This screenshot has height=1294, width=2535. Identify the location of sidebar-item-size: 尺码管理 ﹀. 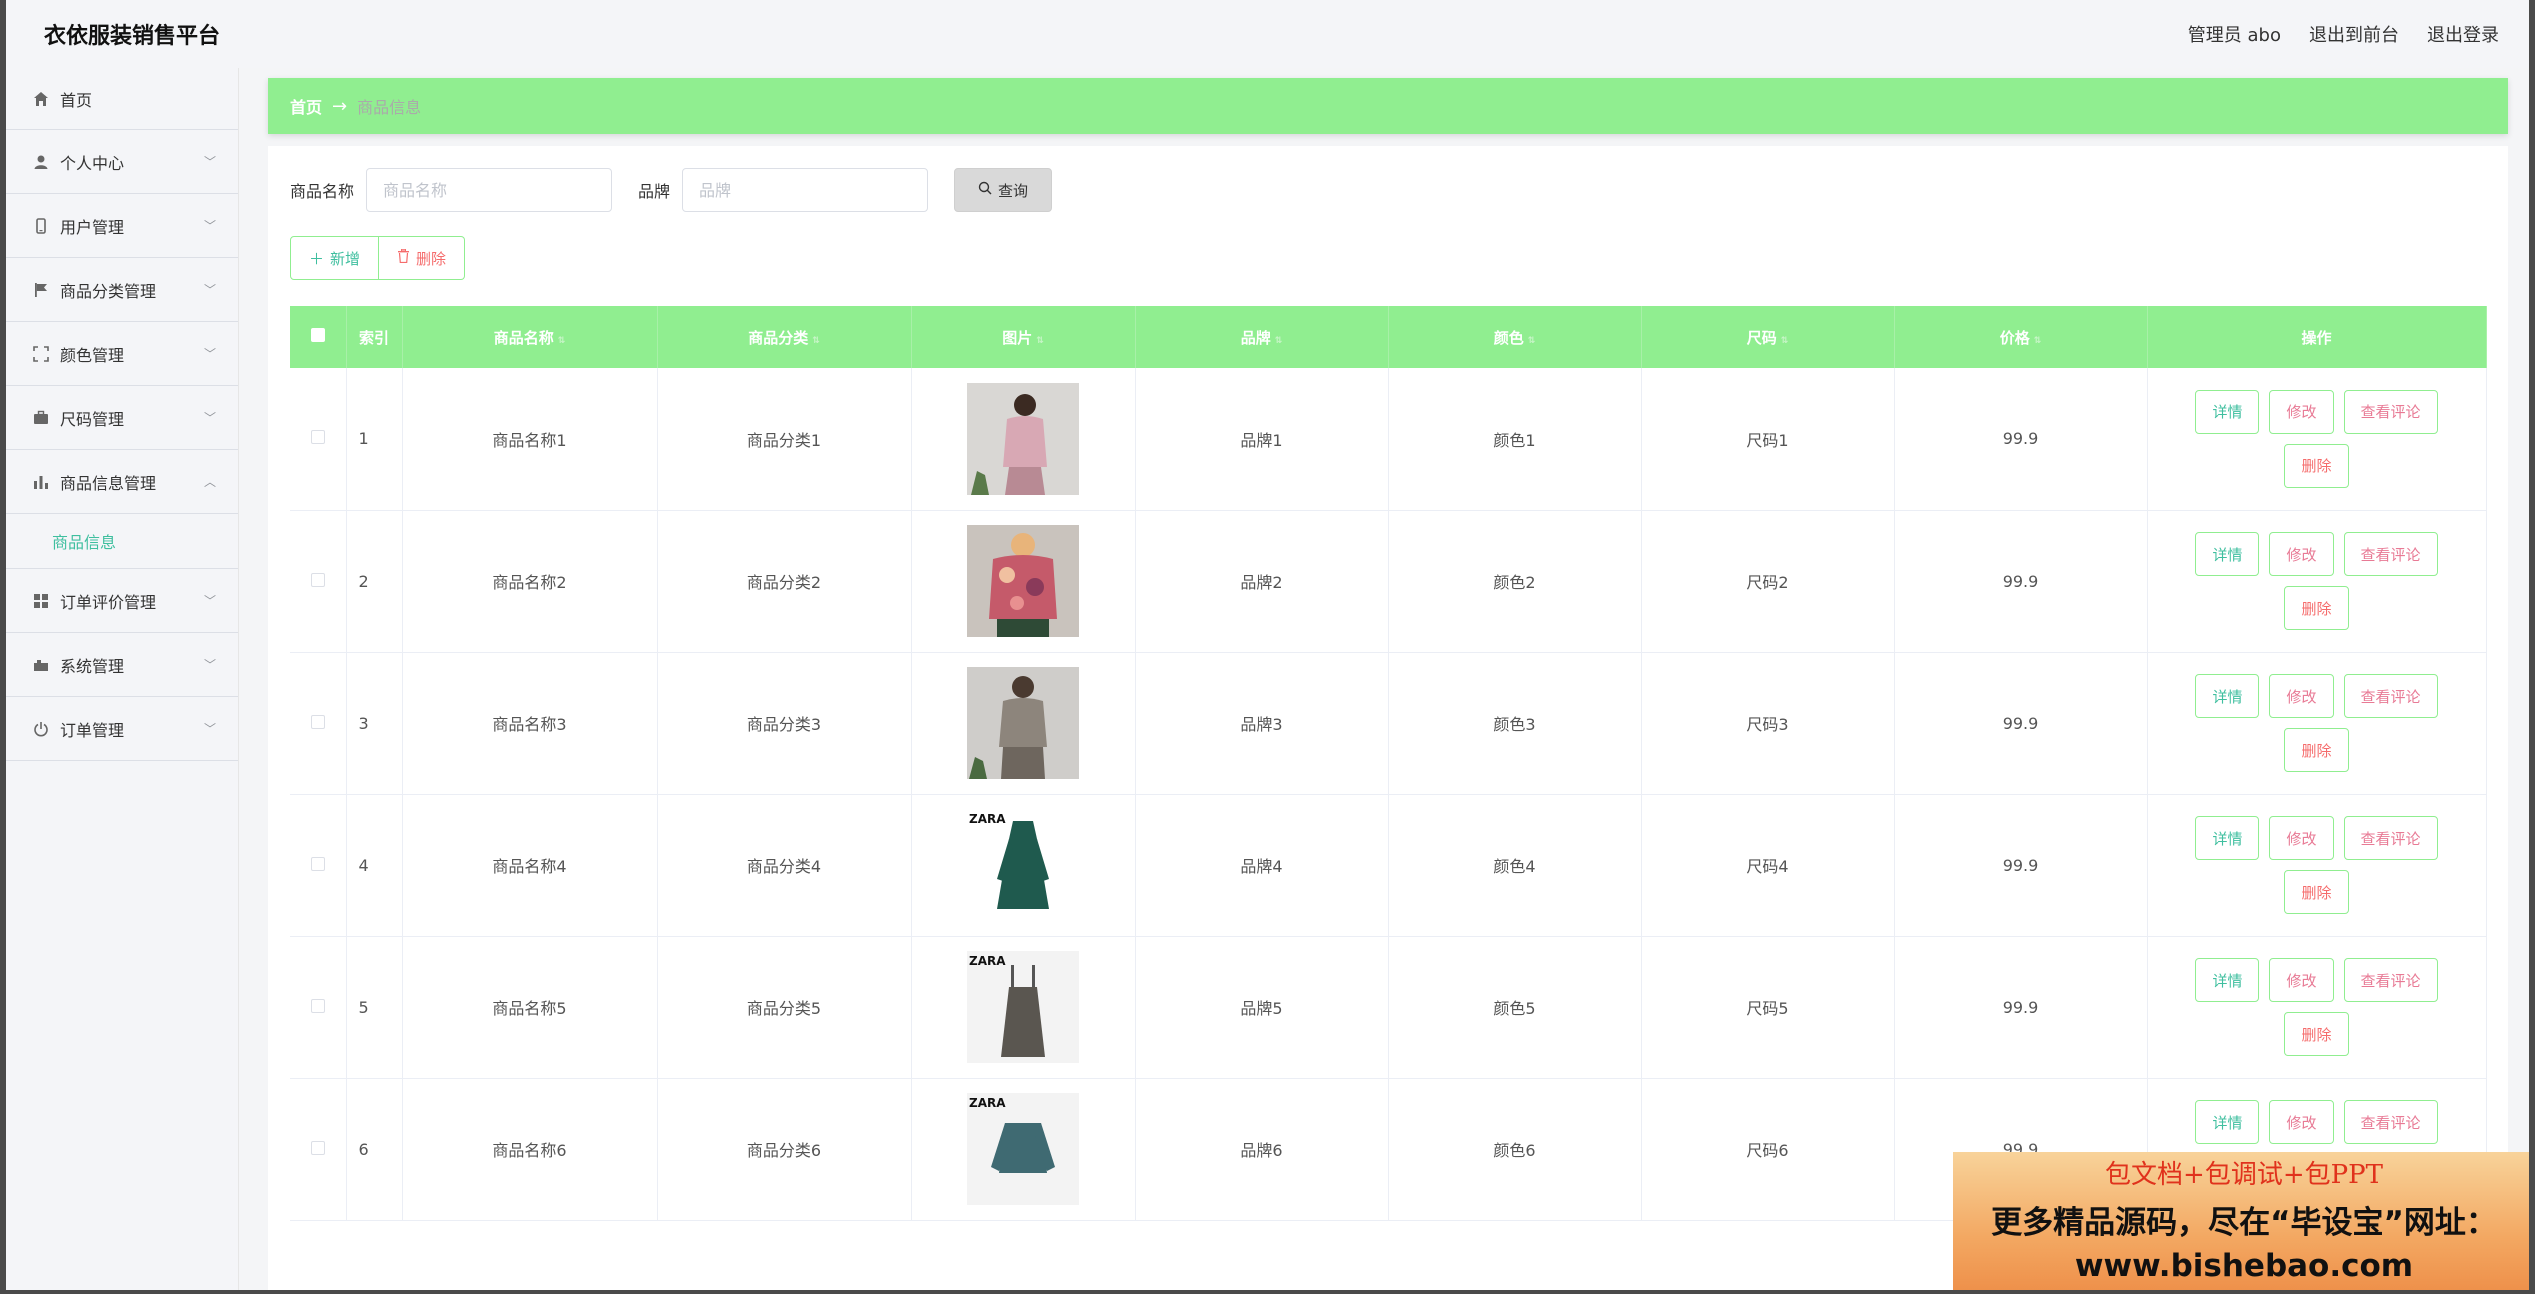
(122, 418).